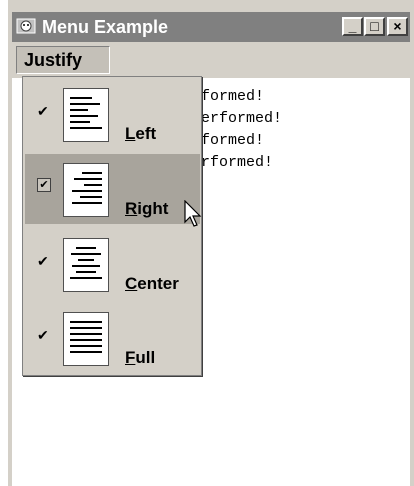 This screenshot has width=414, height=486. I want to click on menu-item-label: Full, so click(140, 357).